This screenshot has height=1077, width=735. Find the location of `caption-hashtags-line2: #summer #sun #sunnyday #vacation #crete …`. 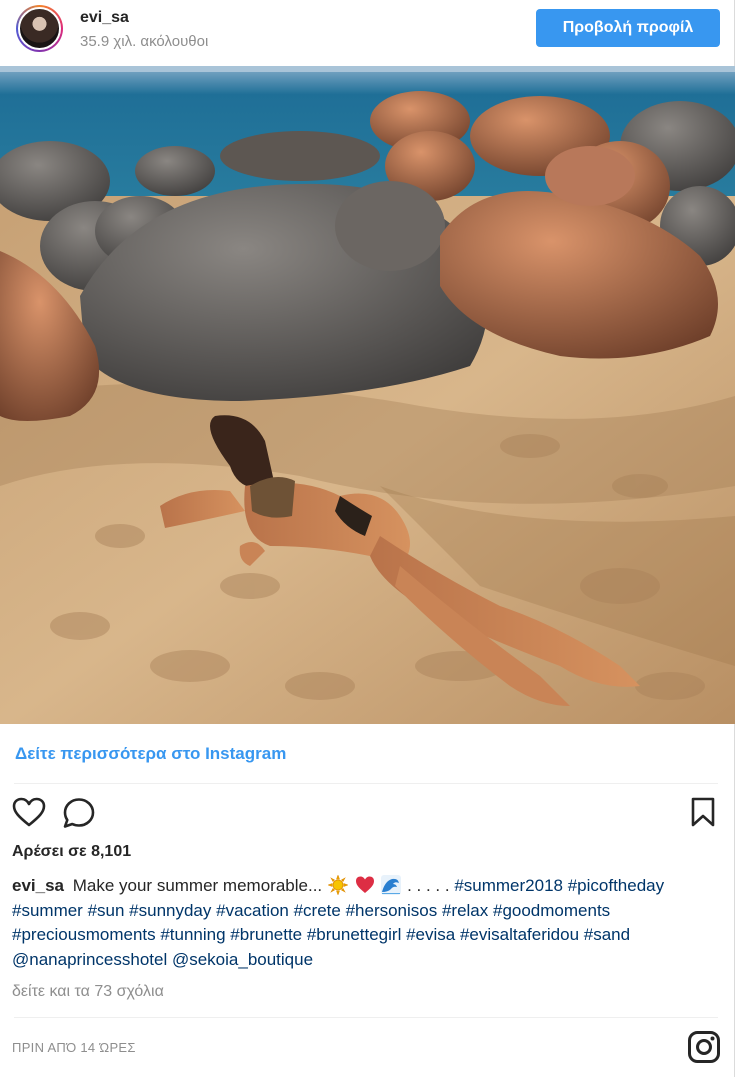

caption-hashtags-line2: #summer #sun #sunnyday #vacation #crete … is located at coordinates (311, 910).